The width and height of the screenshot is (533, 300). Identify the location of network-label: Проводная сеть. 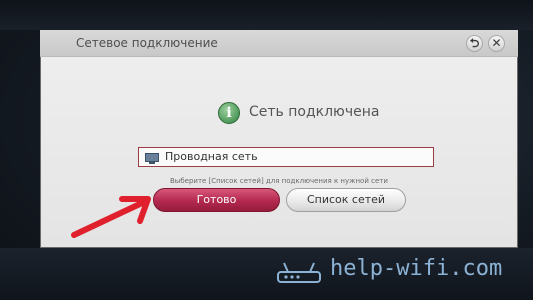
(211, 156).